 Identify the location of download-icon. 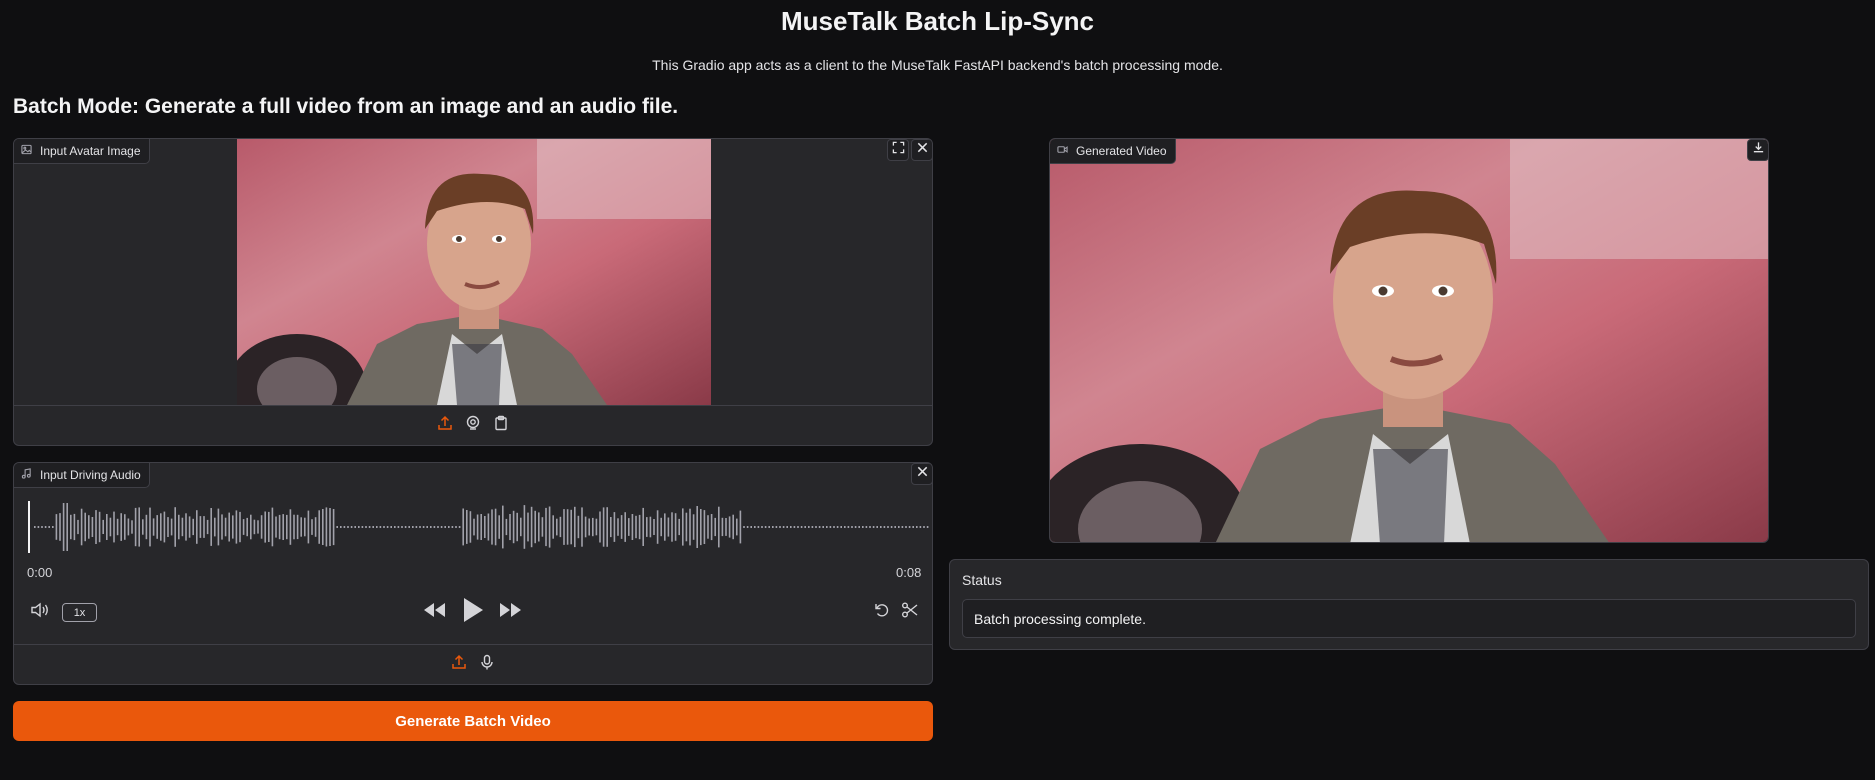
(1758, 150).